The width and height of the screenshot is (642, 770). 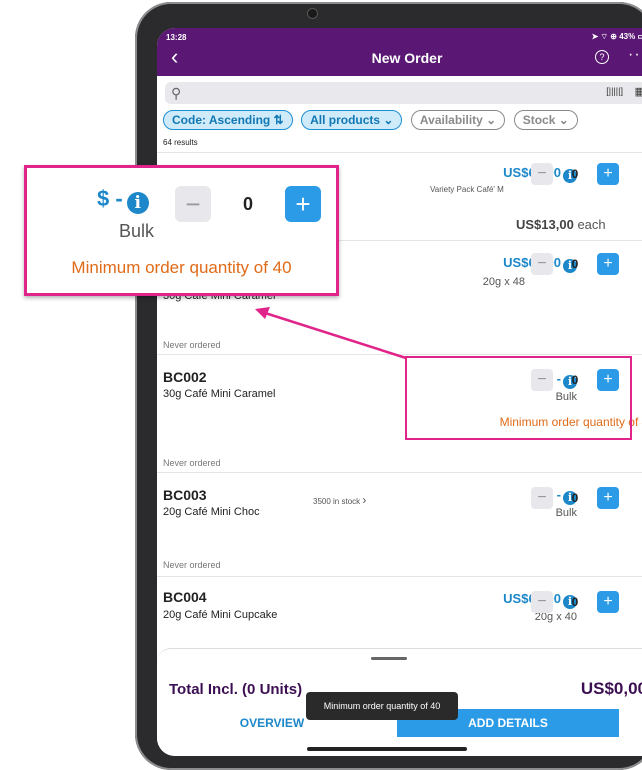 What do you see at coordinates (247, 204) in the screenshot?
I see `quantity-value: 0` at bounding box center [247, 204].